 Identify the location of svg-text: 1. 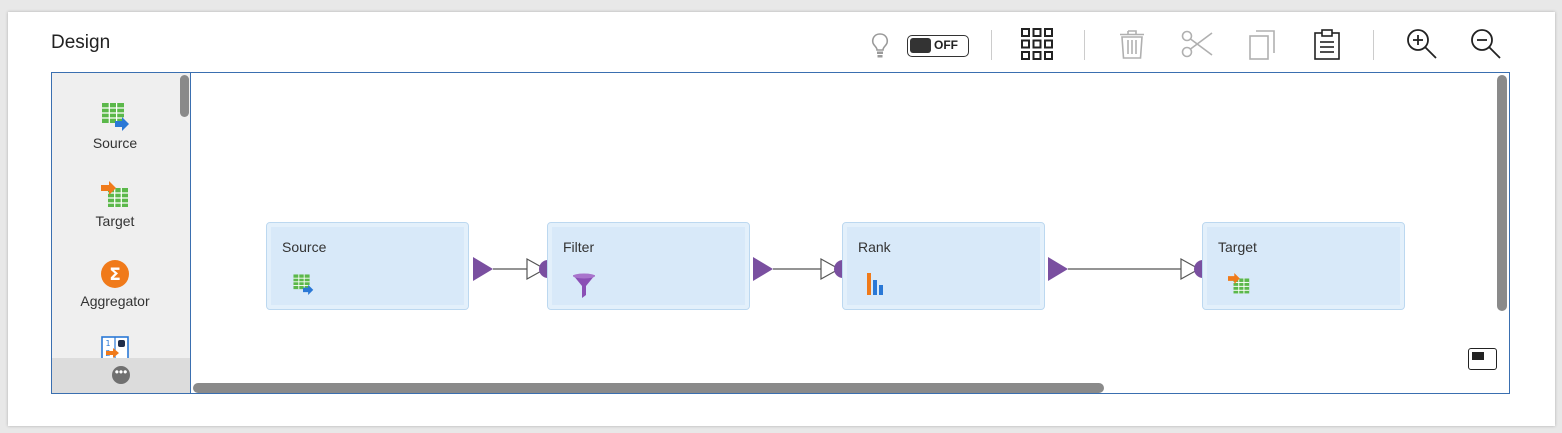
(107, 343).